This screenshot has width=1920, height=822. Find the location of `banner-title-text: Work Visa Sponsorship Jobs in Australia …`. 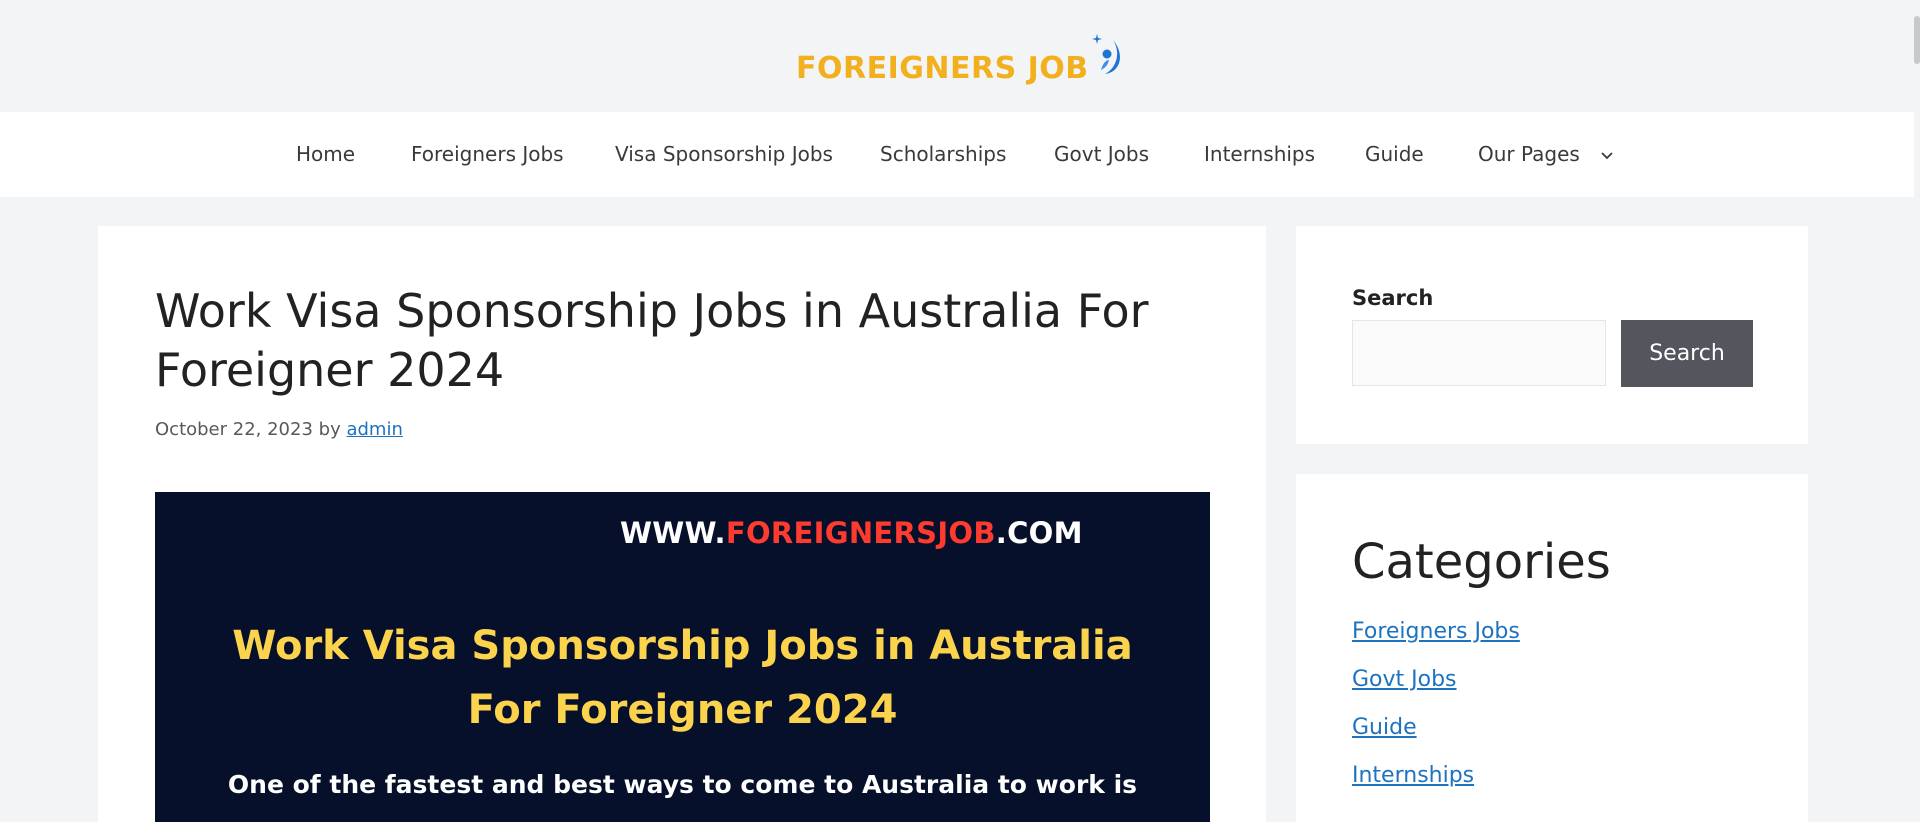

banner-title-text: Work Visa Sponsorship Jobs in Australia … is located at coordinates (682, 678).